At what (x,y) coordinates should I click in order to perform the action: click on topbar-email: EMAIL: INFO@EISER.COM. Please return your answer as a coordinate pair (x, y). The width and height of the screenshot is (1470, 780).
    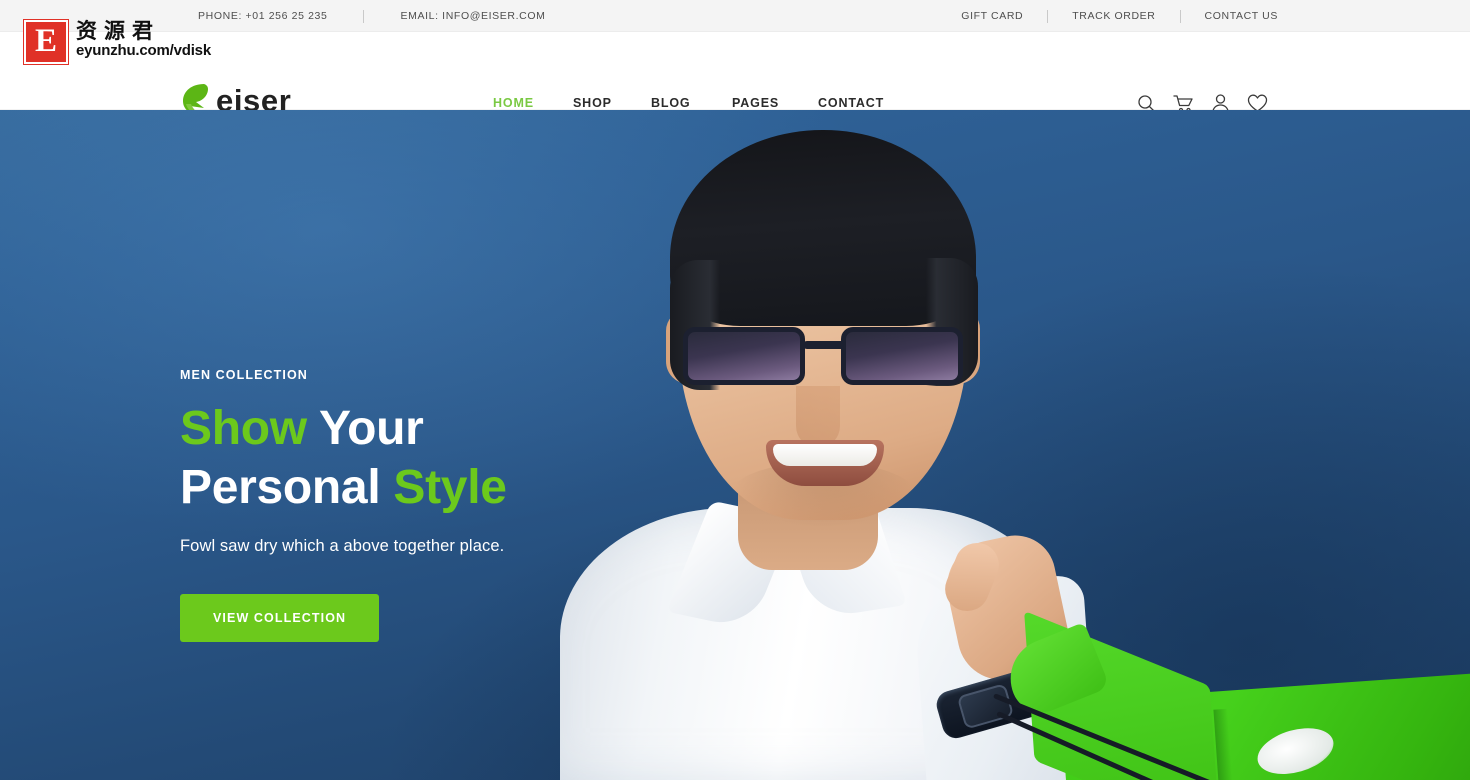
    Looking at the image, I should click on (473, 16).